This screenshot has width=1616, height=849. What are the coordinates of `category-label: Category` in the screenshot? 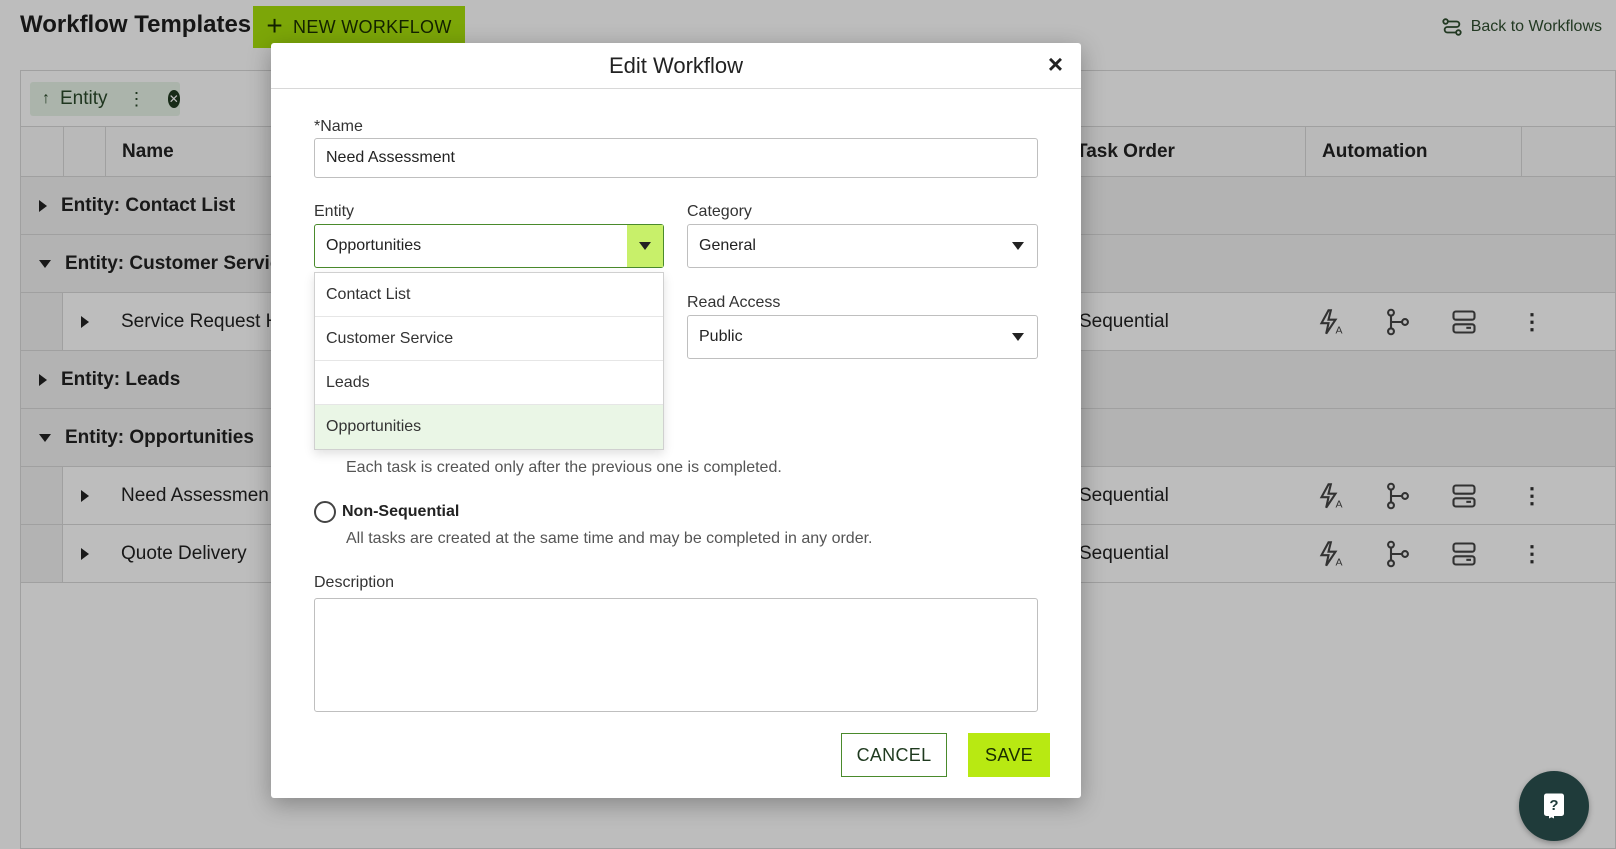 It's located at (719, 211).